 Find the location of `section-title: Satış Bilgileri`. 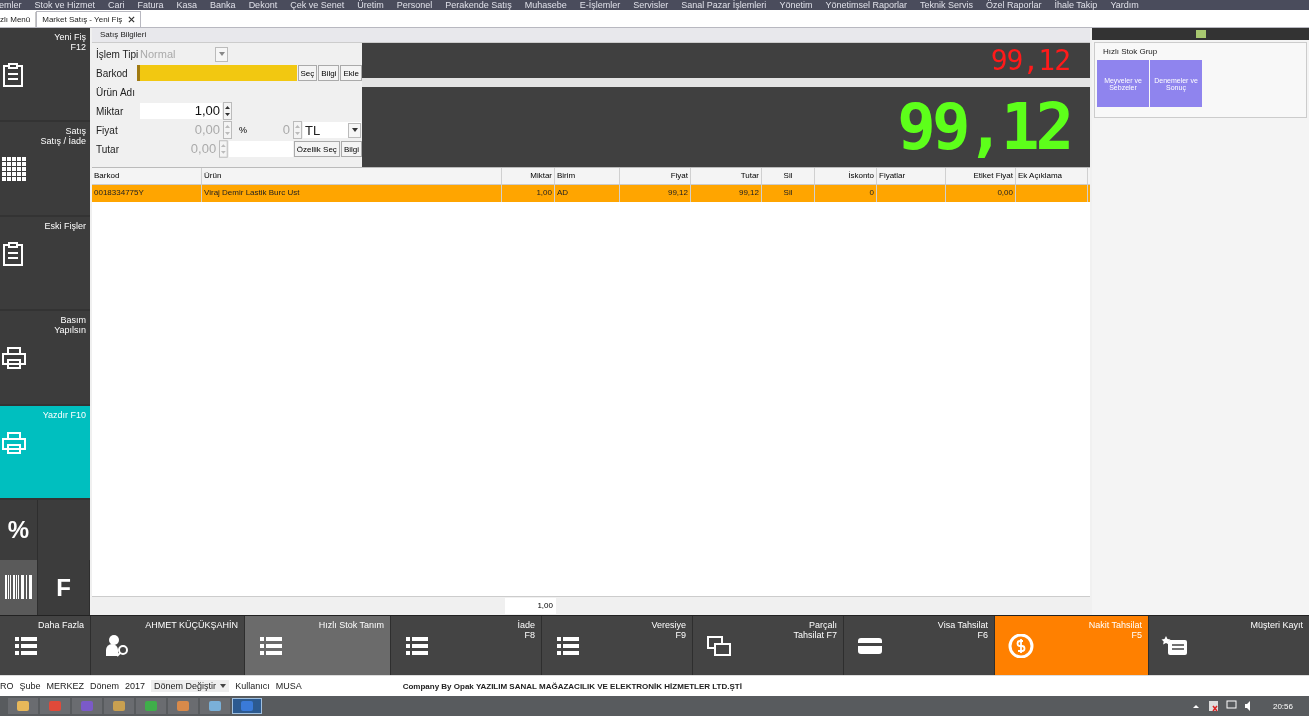

section-title: Satış Bilgileri is located at coordinates (591, 35).